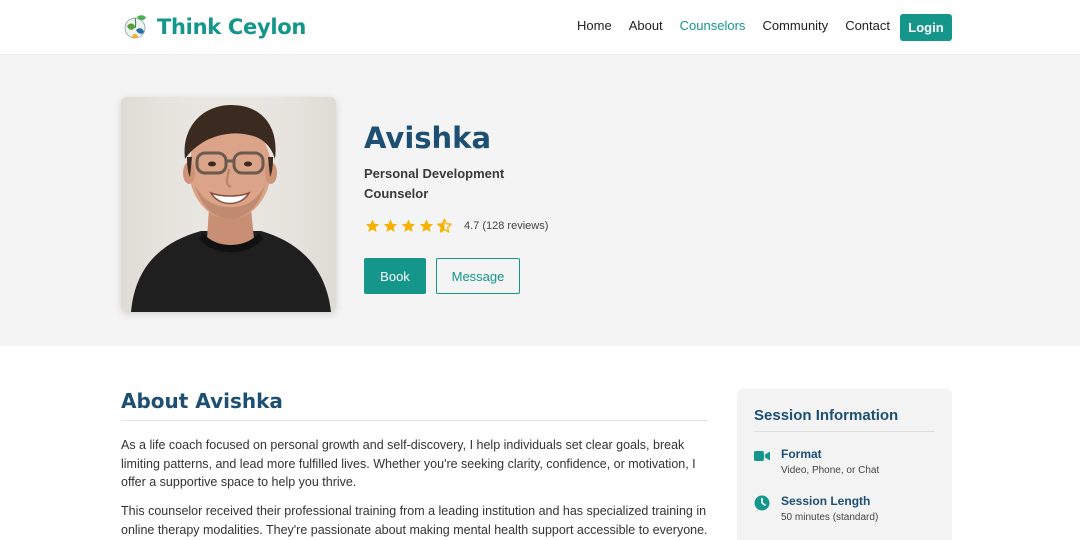 This screenshot has width=1080, height=540. I want to click on session-info-title: Session Information, so click(826, 415).